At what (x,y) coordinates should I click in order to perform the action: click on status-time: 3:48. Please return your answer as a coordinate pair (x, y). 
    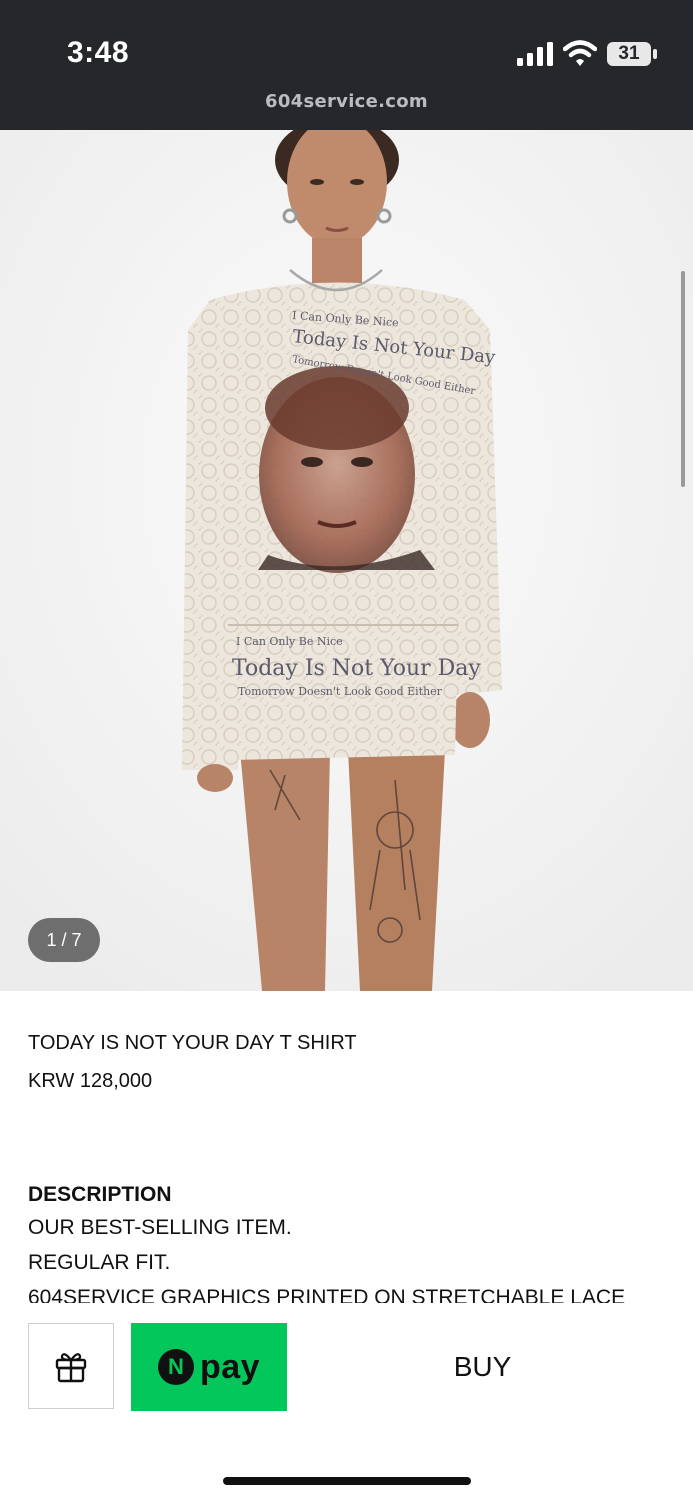
    Looking at the image, I should click on (98, 52).